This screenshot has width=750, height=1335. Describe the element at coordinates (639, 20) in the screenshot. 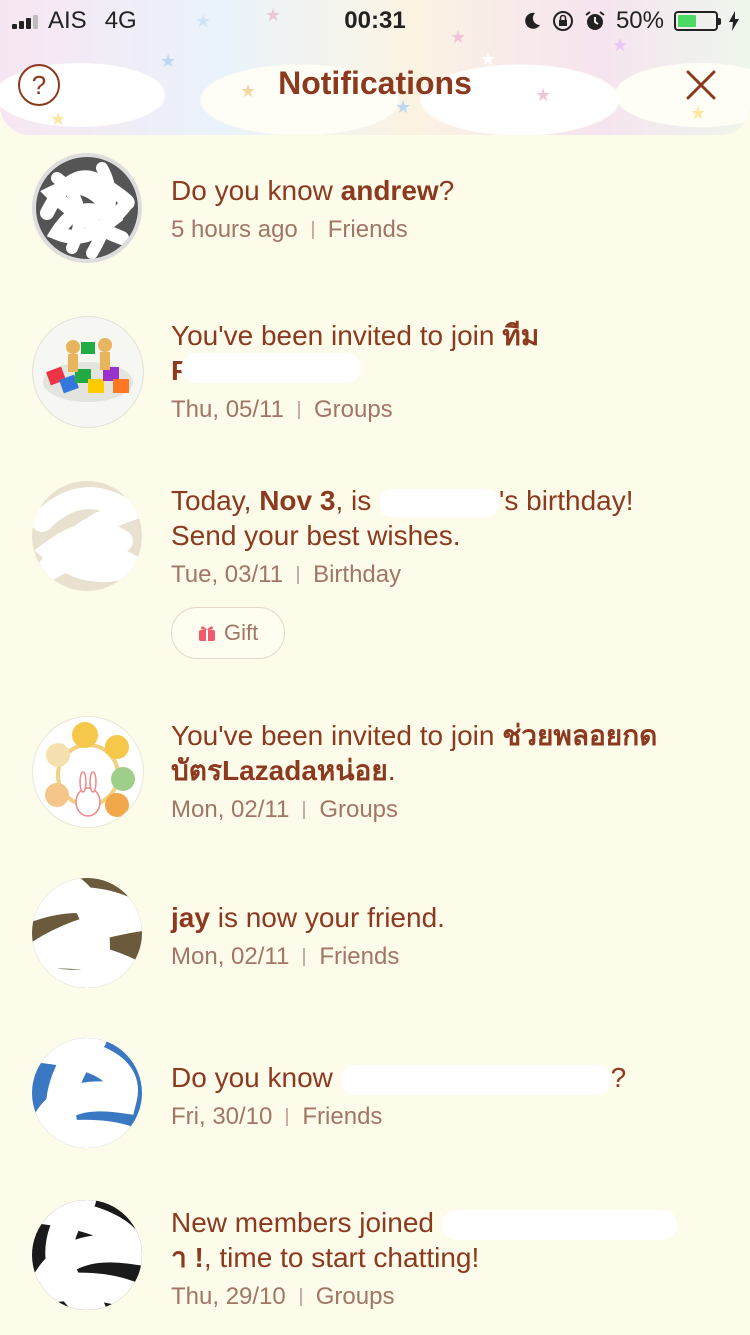

I see `battery-percent: 50%` at that location.